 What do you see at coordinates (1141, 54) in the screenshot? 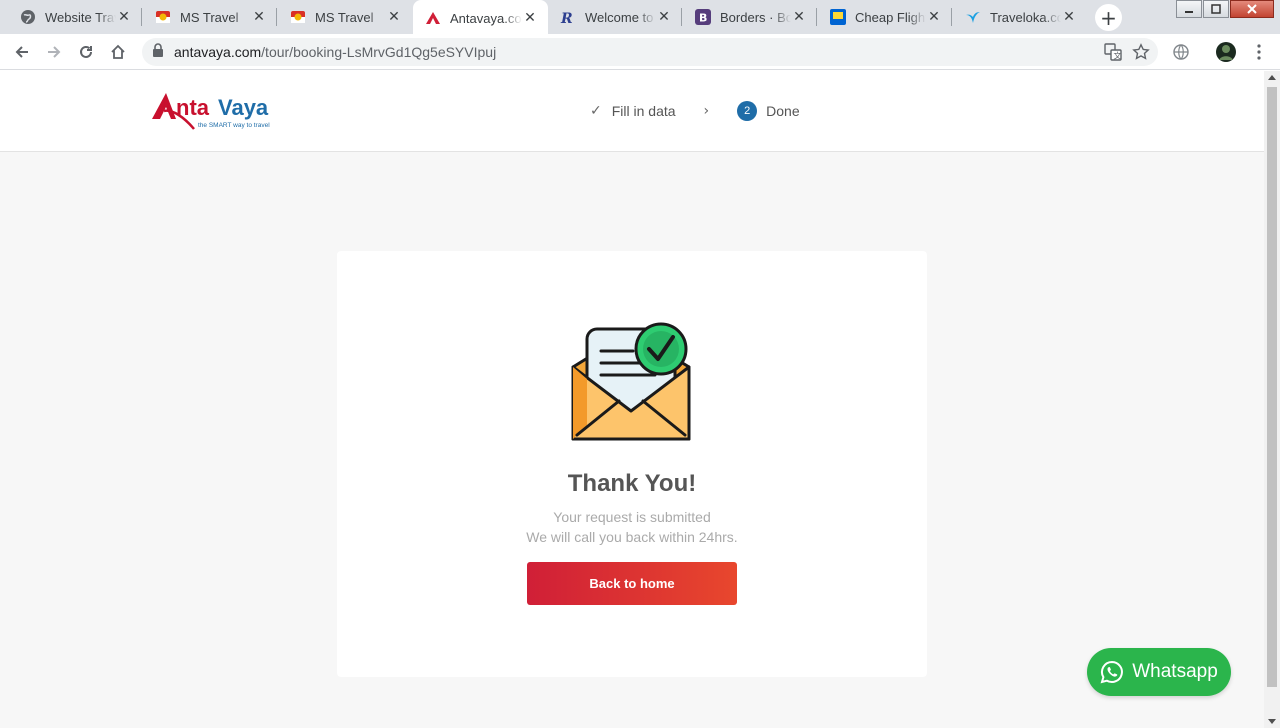
I see `bookmark-star-icon` at bounding box center [1141, 54].